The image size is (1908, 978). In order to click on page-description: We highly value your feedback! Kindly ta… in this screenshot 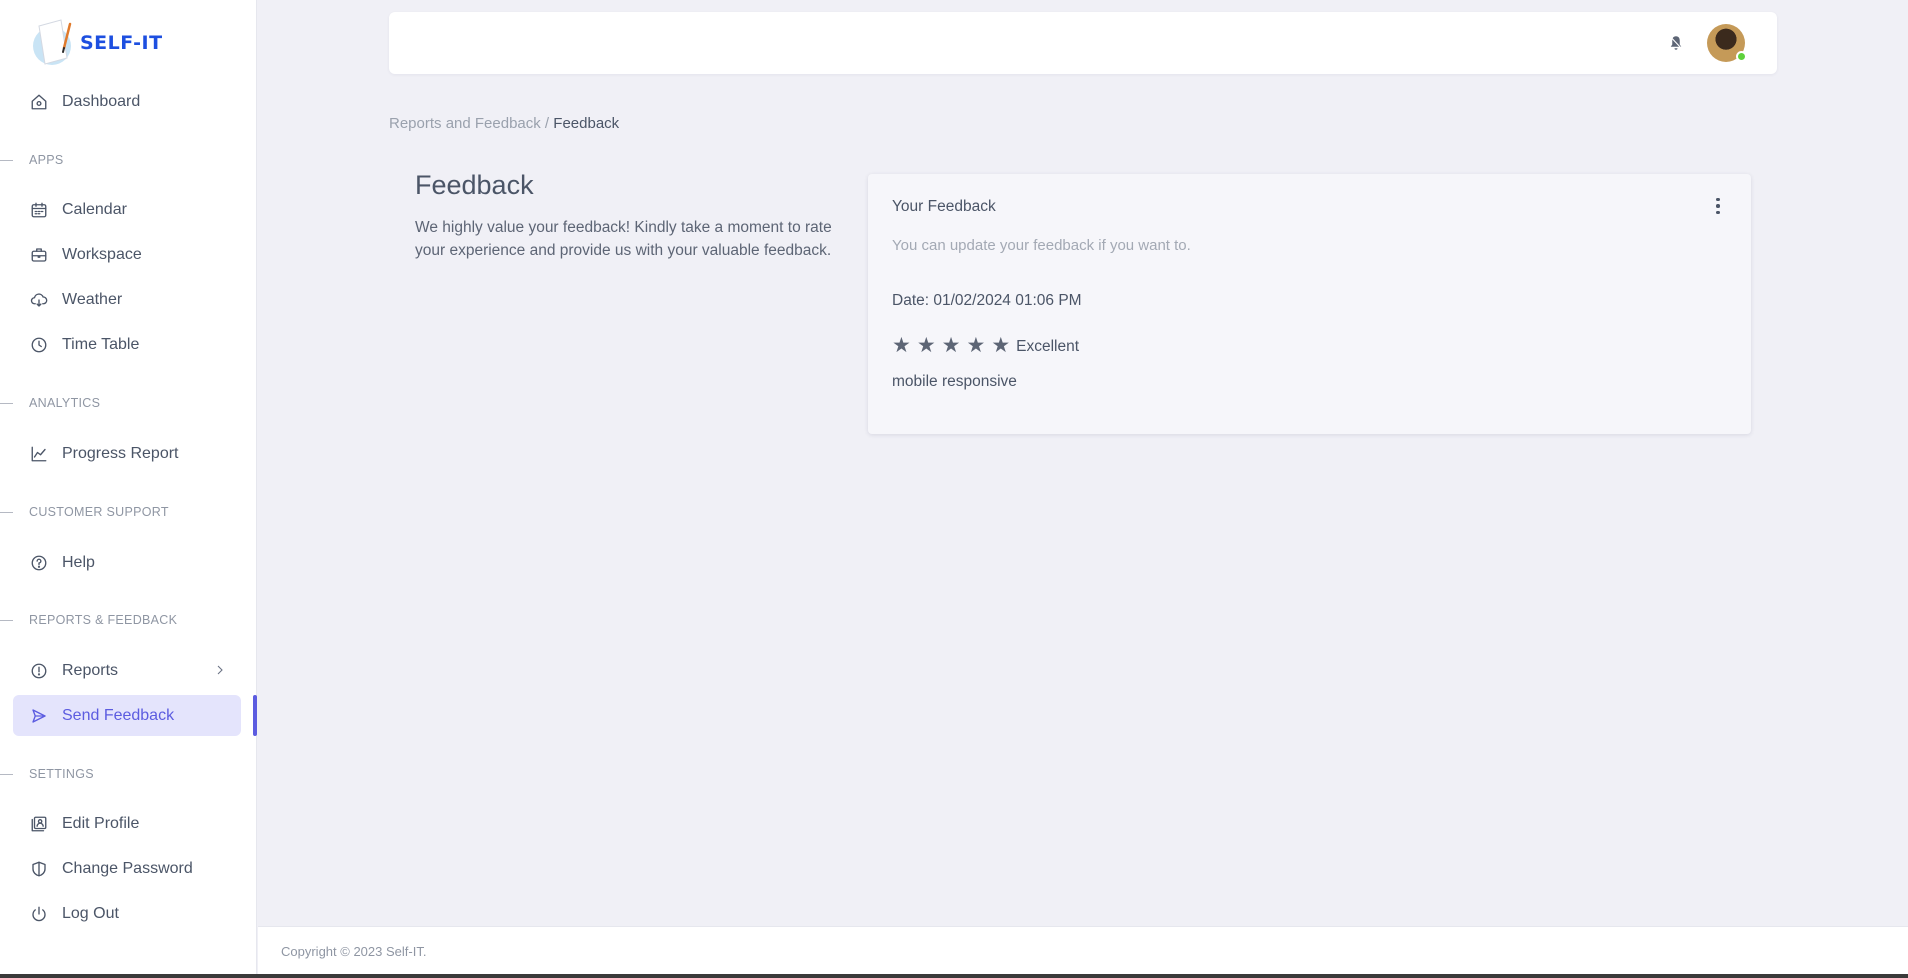, I will do `click(623, 239)`.